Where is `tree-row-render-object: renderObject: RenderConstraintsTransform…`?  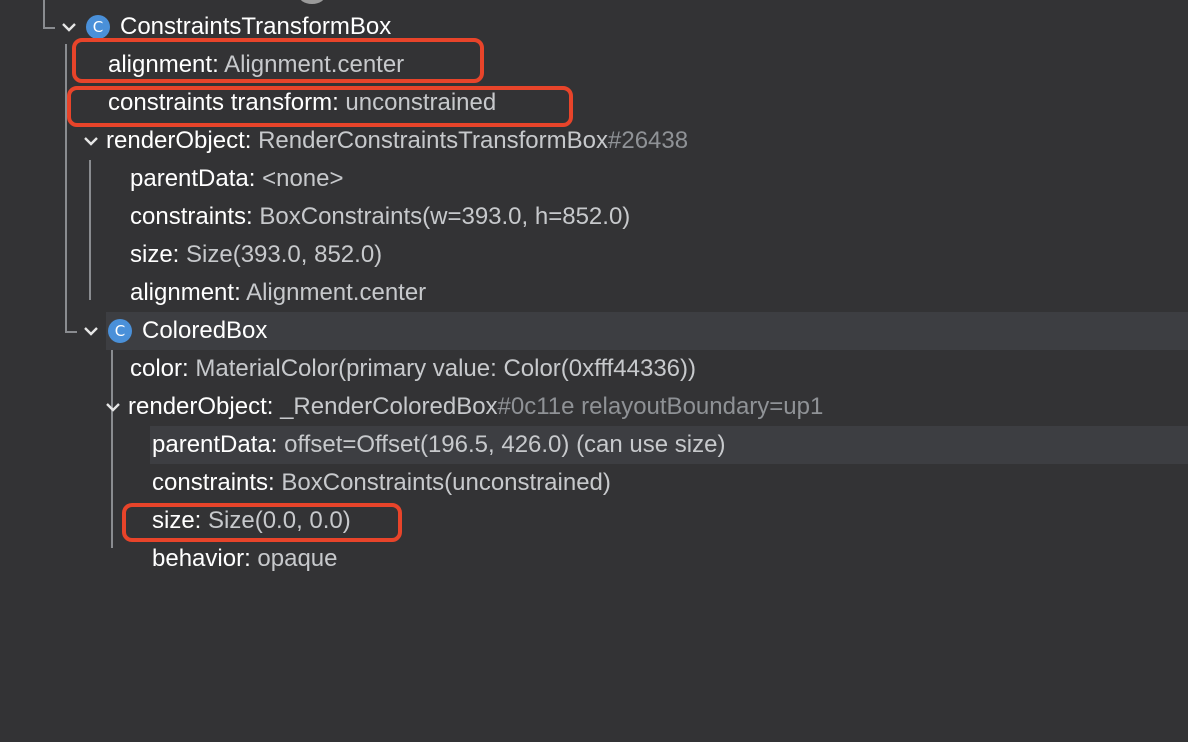
tree-row-render-object: renderObject: RenderConstraintsTransform… is located at coordinates (594, 141).